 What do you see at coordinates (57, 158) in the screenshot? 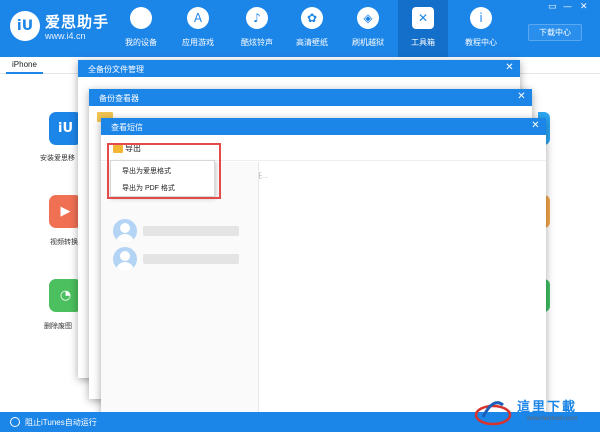
I see `tool-label: 安装爱思移` at bounding box center [57, 158].